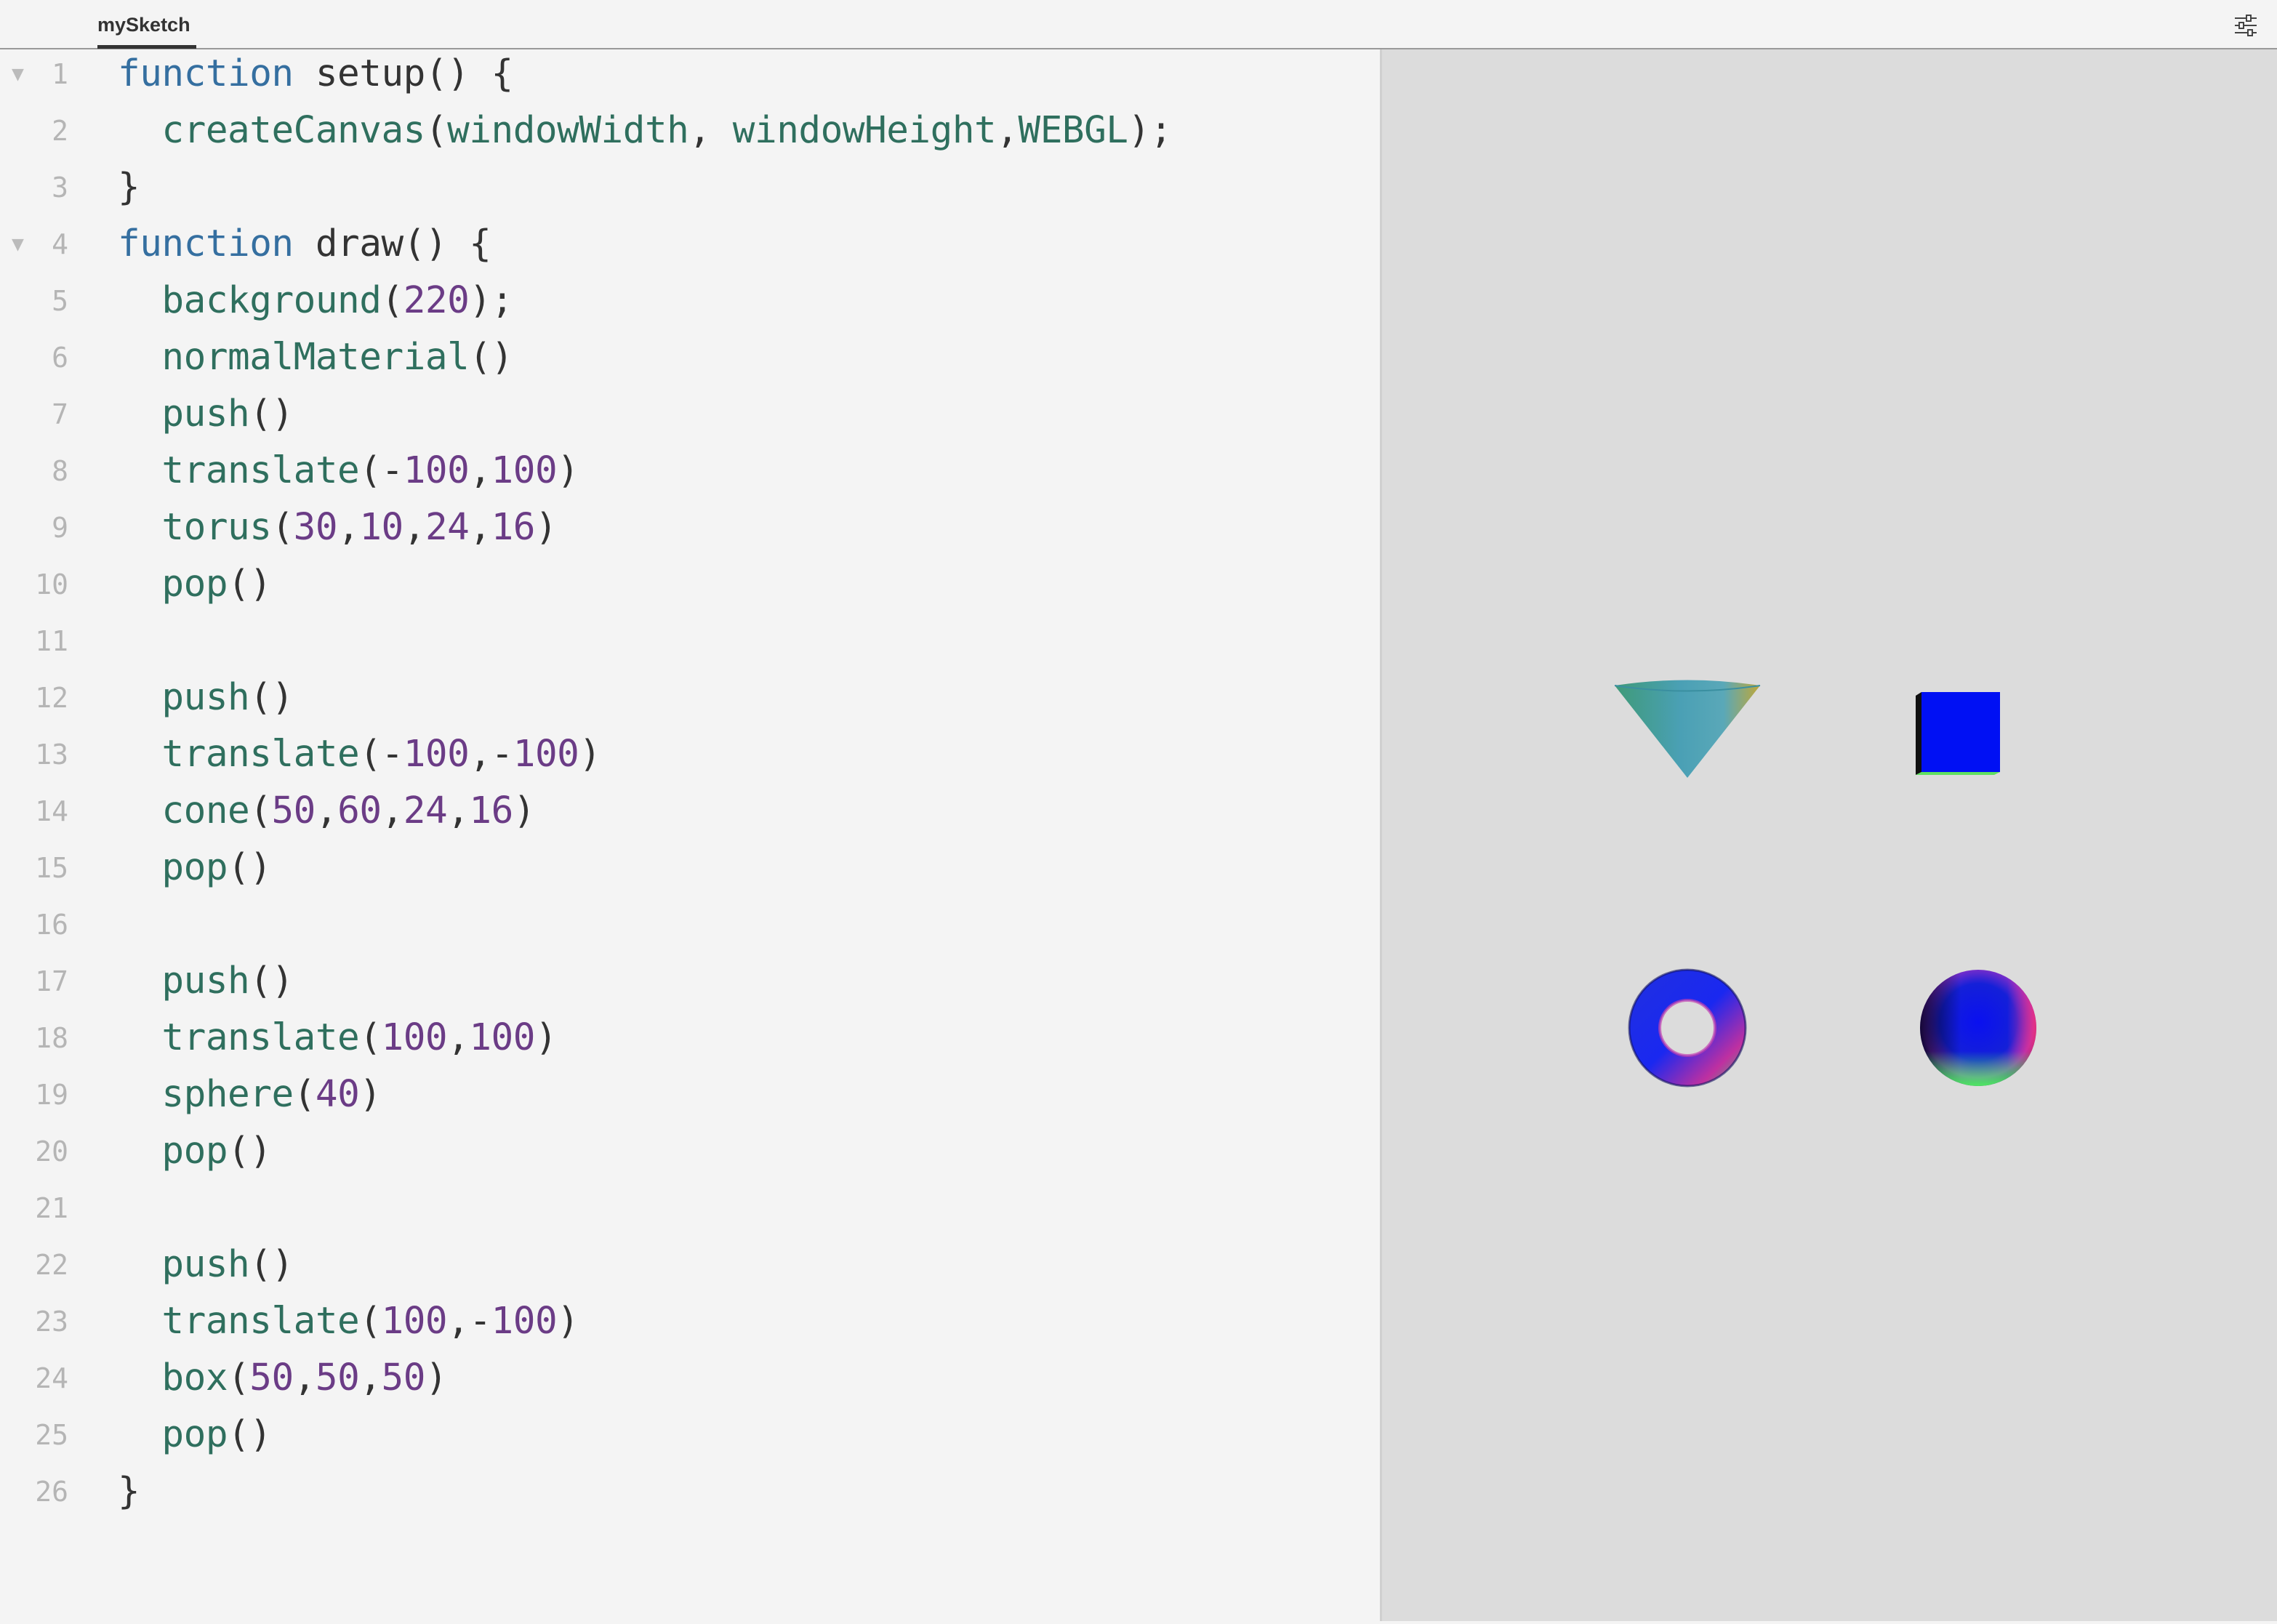 The image size is (2277, 1624). I want to click on code-line: 12 push(), so click(690, 701).